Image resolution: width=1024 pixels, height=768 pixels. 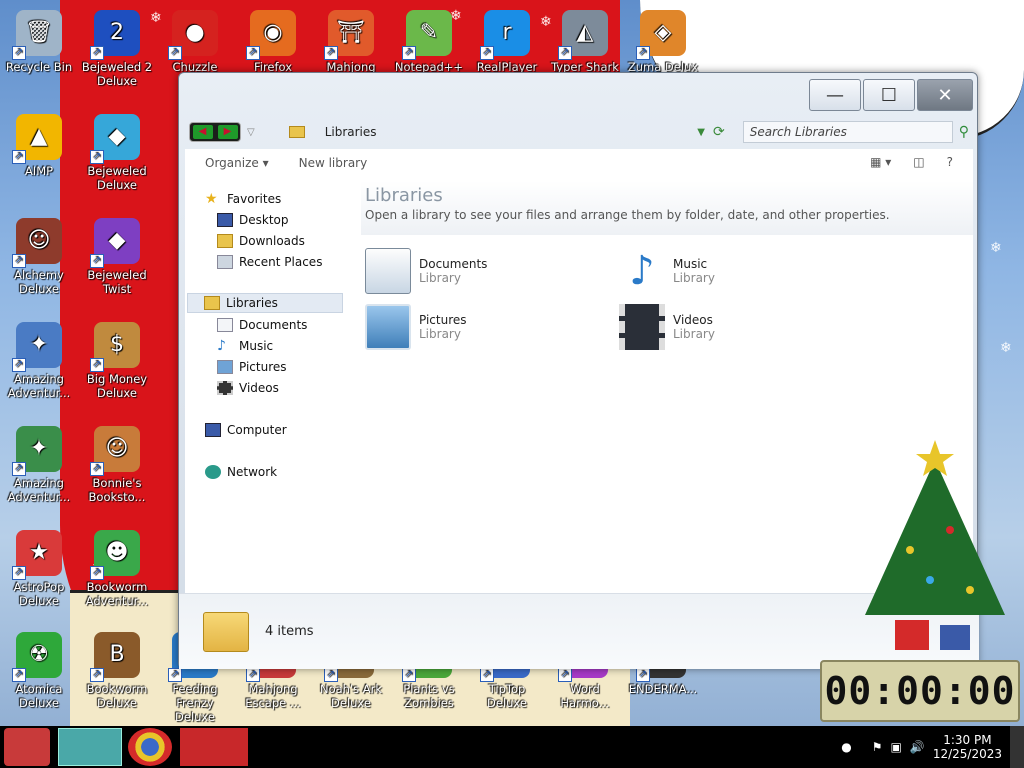 What do you see at coordinates (579, 163) in the screenshot?
I see `command-bar: Organize ▾ New library` at bounding box center [579, 163].